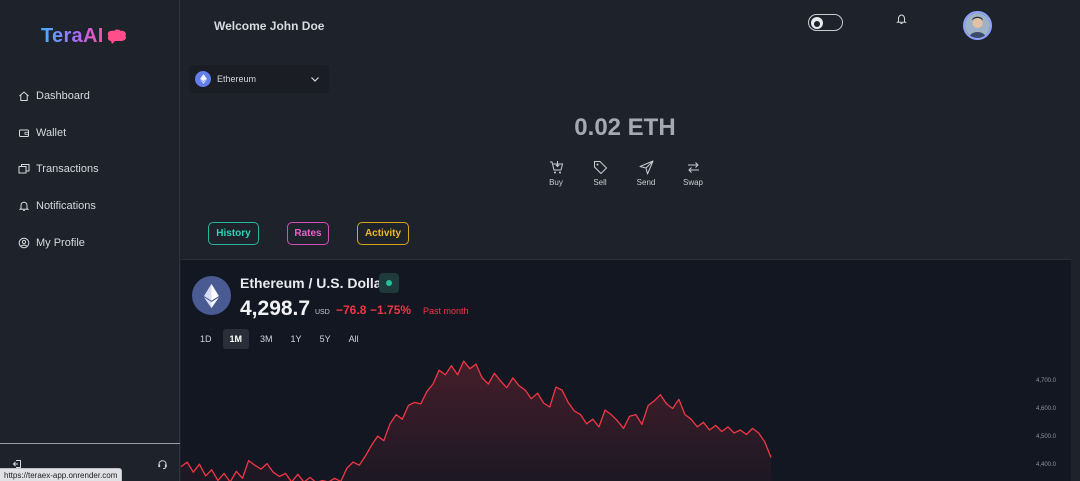  I want to click on send-label: Send, so click(646, 182).